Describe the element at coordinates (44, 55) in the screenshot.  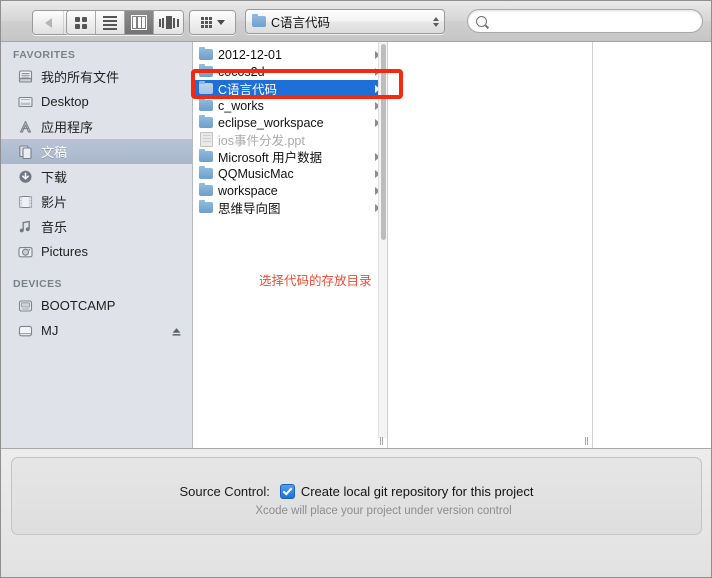
I see `sidebar-header-favorites: FAVORITES` at that location.